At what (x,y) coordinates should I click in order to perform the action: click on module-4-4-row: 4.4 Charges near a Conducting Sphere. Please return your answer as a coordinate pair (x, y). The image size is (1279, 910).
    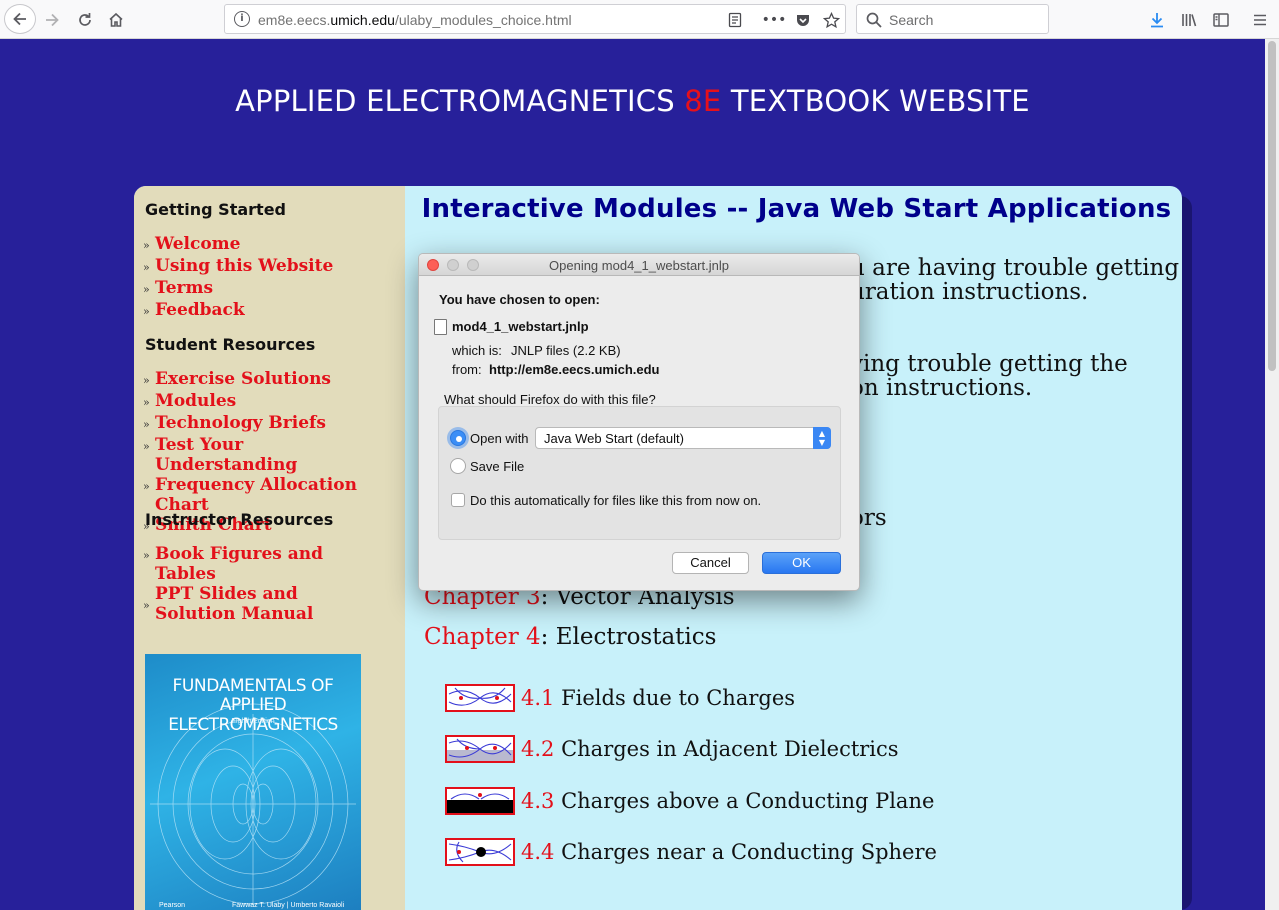
    Looking at the image, I should click on (691, 852).